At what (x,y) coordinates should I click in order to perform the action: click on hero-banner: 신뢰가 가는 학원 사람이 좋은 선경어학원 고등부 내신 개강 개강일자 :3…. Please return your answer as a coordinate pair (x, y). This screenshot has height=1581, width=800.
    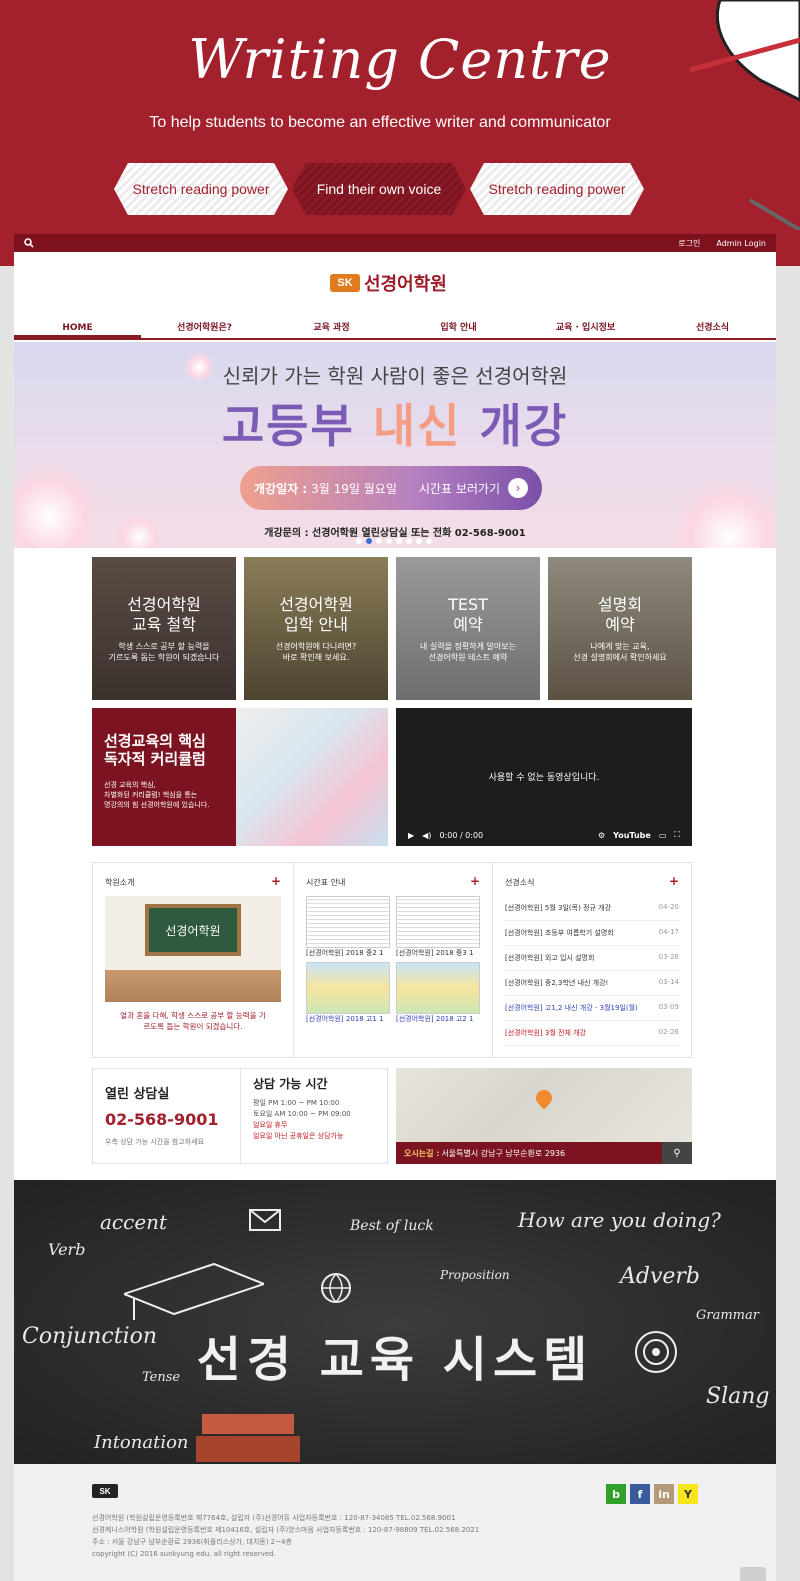
    Looking at the image, I should click on (395, 445).